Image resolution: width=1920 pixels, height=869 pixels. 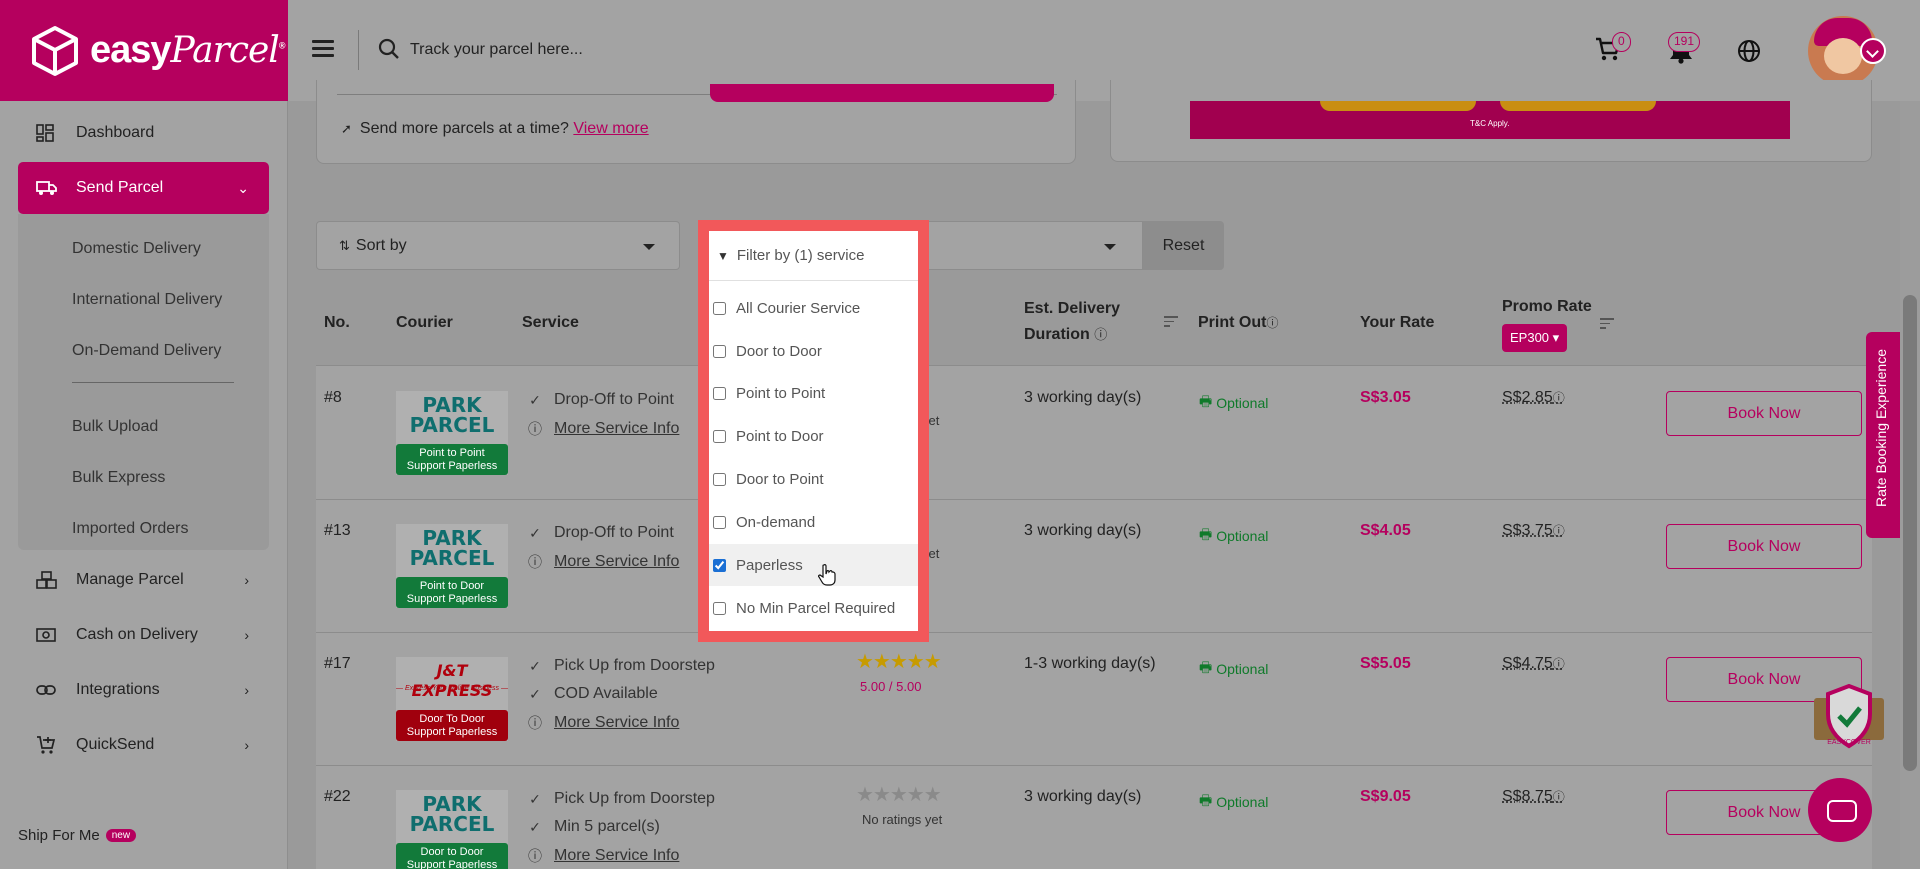 What do you see at coordinates (1910, 533) in the screenshot?
I see `scrollbar-thumb` at bounding box center [1910, 533].